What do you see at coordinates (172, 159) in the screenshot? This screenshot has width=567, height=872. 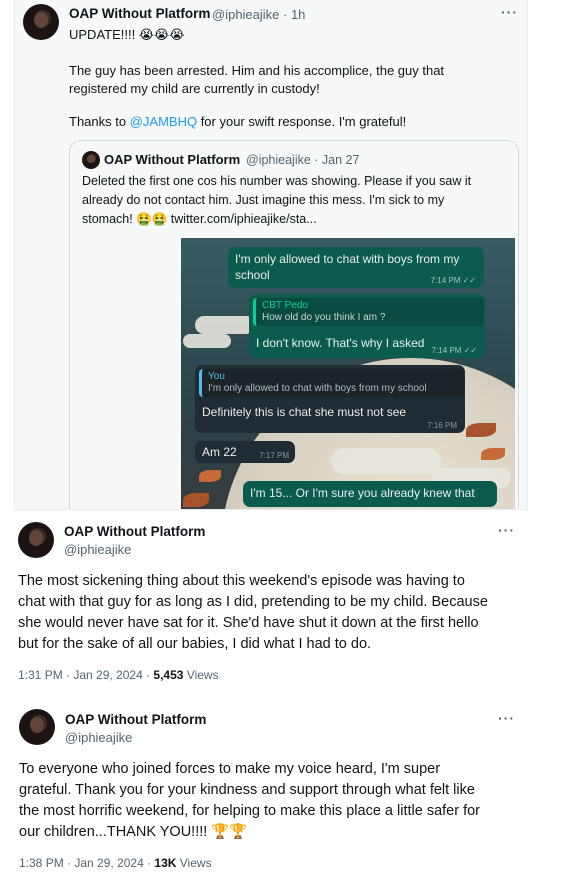 I see `quoted-author-name: OAP Without Platform` at bounding box center [172, 159].